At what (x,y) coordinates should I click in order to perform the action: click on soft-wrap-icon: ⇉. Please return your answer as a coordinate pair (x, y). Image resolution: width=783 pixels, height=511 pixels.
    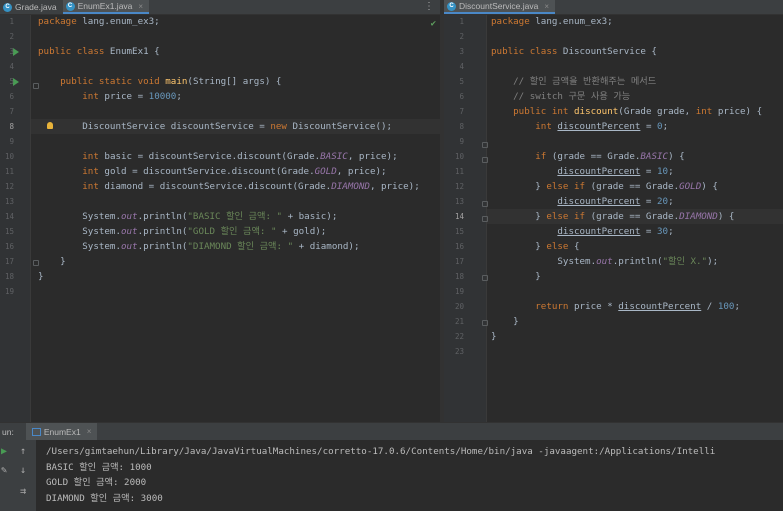
    Looking at the image, I should click on (23, 491).